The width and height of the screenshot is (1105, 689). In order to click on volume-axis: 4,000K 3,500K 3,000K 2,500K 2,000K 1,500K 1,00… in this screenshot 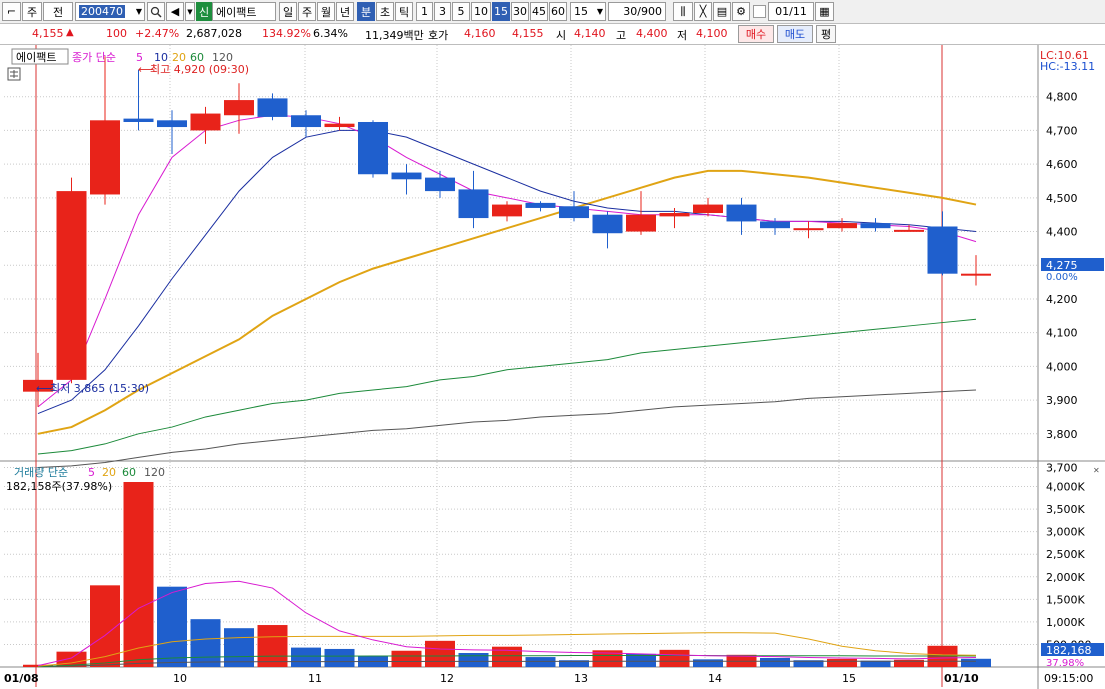, I will do `click(1069, 566)`.